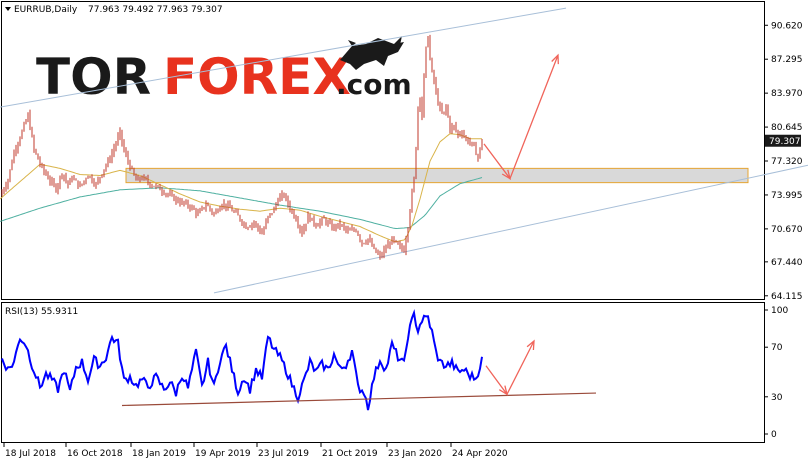  Describe the element at coordinates (41, 312) in the screenshot. I see `rsi-label: RSI(13) 55.9311` at that location.